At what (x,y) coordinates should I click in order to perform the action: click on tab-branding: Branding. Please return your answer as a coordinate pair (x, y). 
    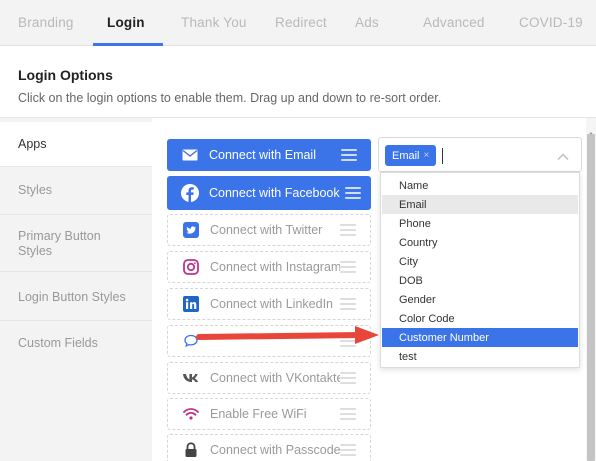
    Looking at the image, I should click on (46, 22).